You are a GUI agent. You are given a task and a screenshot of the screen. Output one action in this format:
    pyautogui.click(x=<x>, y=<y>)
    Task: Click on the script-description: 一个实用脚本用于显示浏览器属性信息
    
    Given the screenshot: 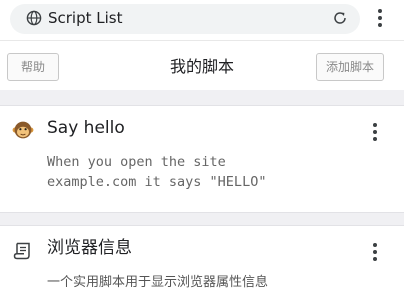 What is the action you would take?
    pyautogui.click(x=158, y=282)
    